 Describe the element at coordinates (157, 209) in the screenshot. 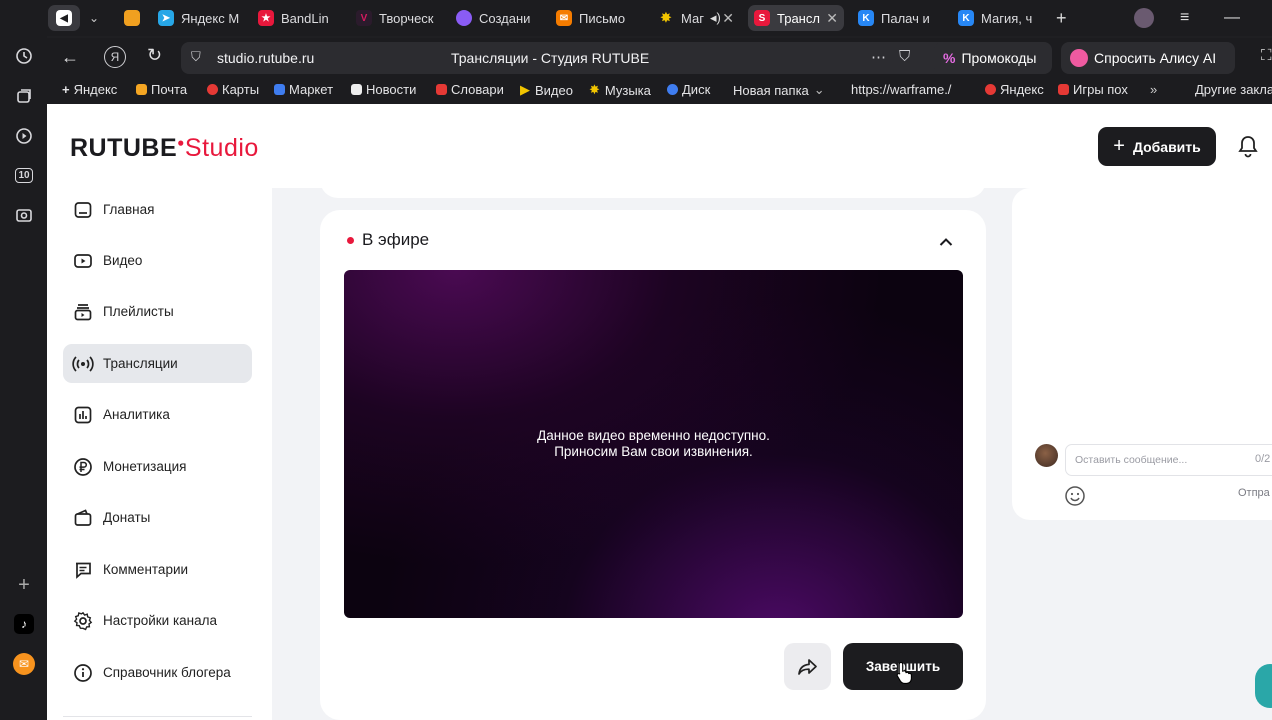

I see `sidebar-item-home: Главная` at that location.